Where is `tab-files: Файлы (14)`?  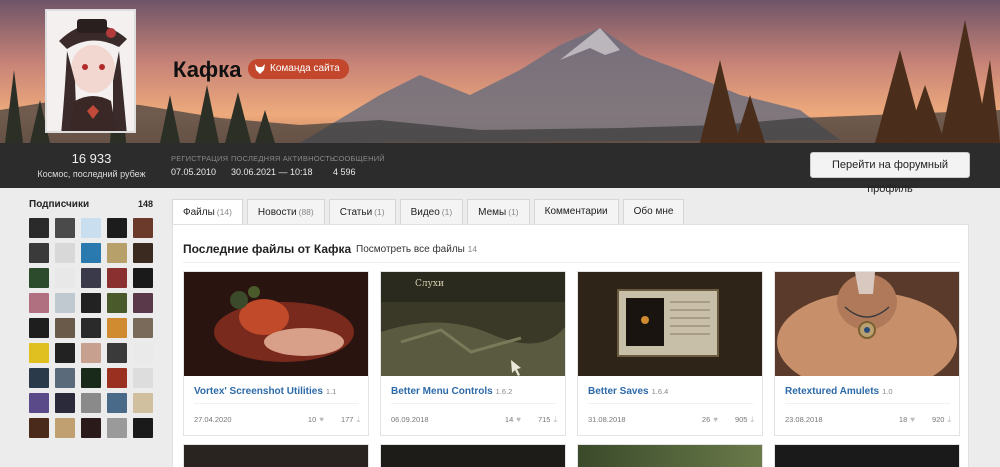 tab-files: Файлы (14) is located at coordinates (207, 211).